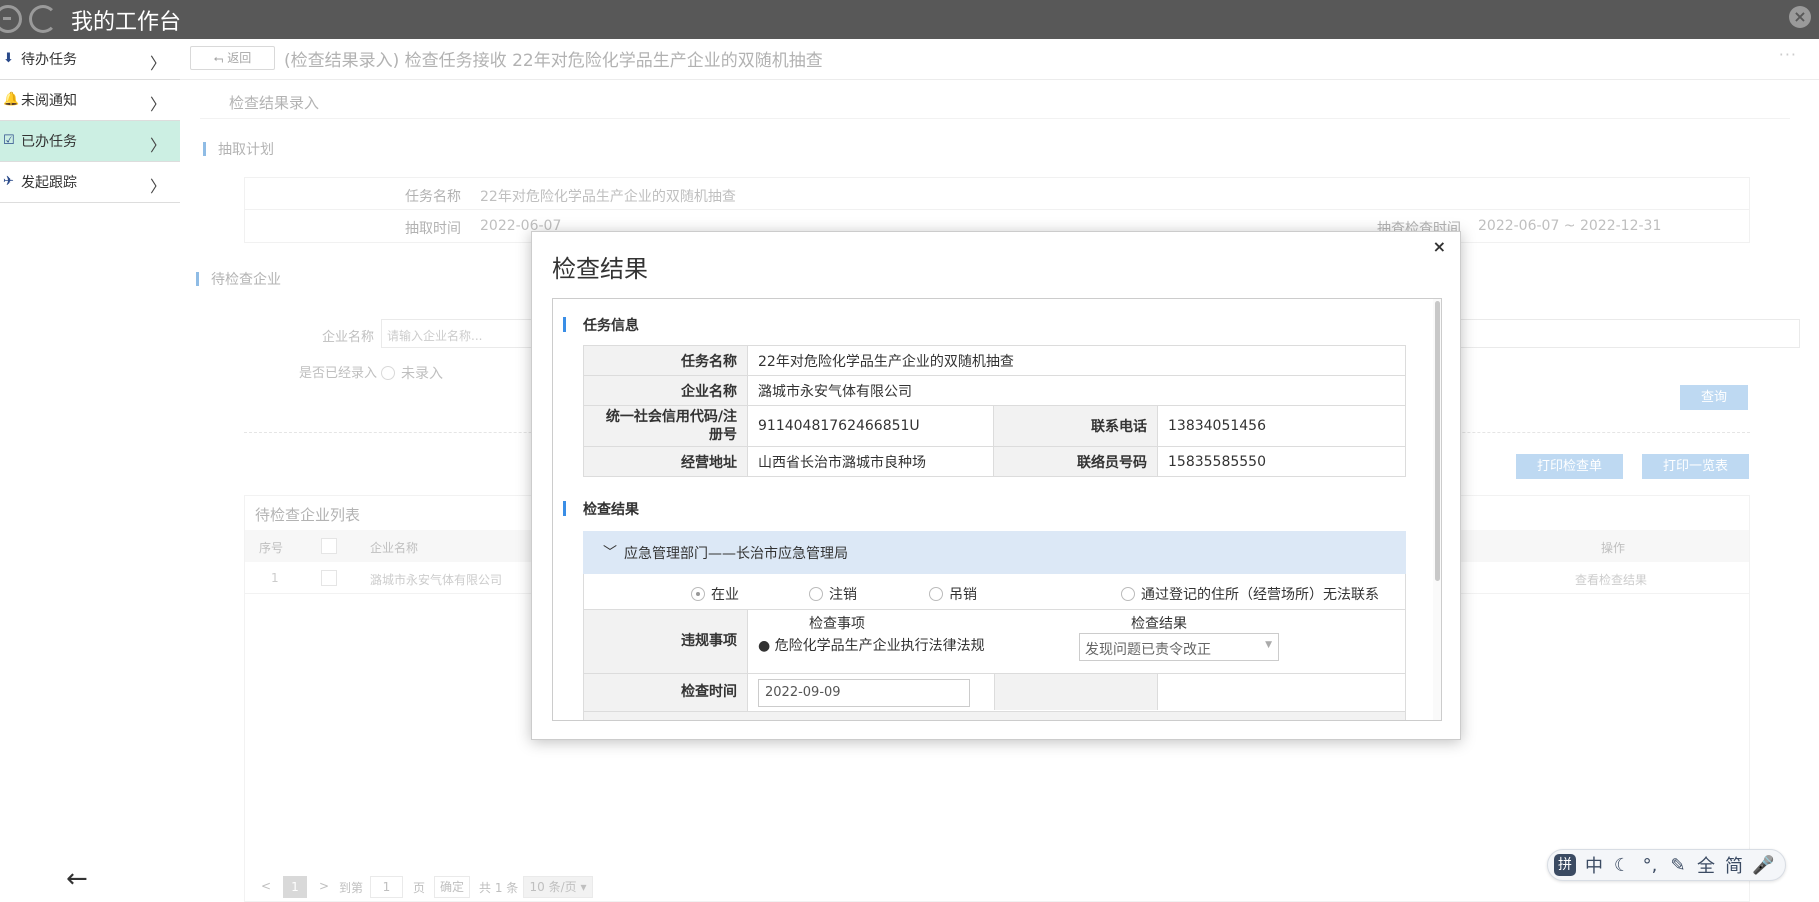 This screenshot has width=1819, height=902. What do you see at coordinates (90, 100) in the screenshot?
I see `sidebar-item-unread: 🔔 未阅通知 〉` at bounding box center [90, 100].